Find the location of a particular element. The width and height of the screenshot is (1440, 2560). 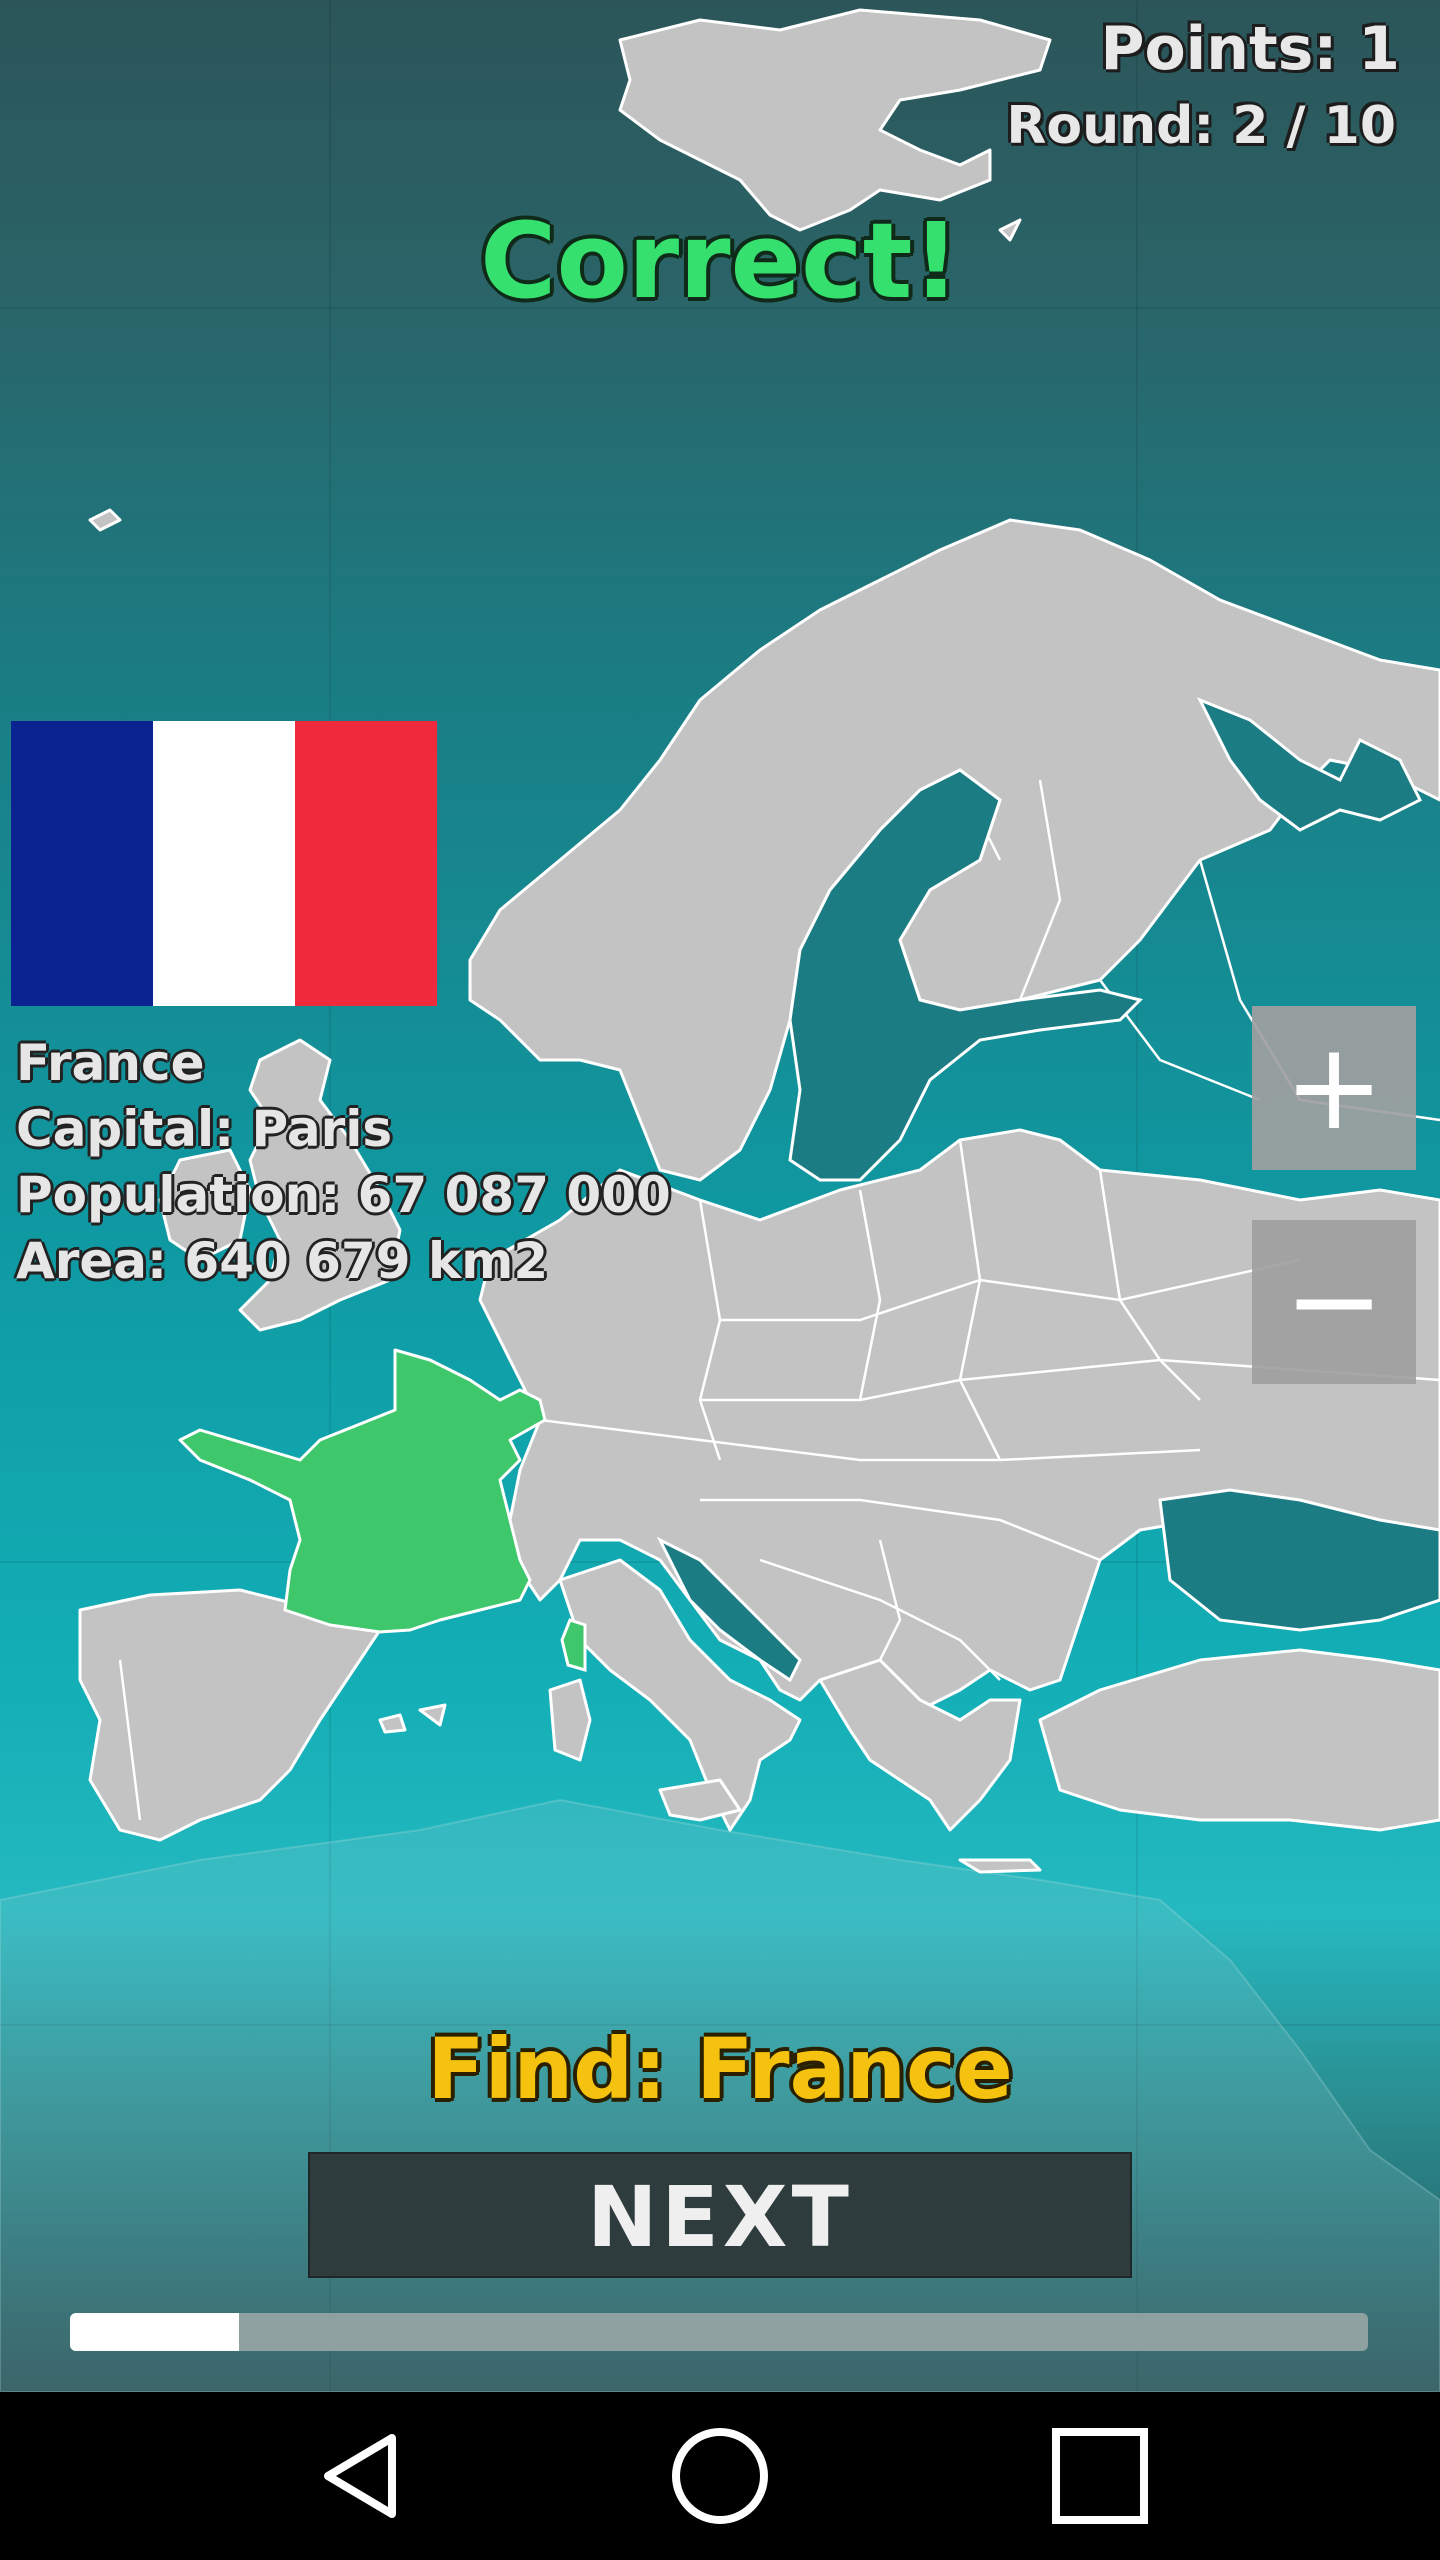

recents-icon is located at coordinates (1100, 2476).